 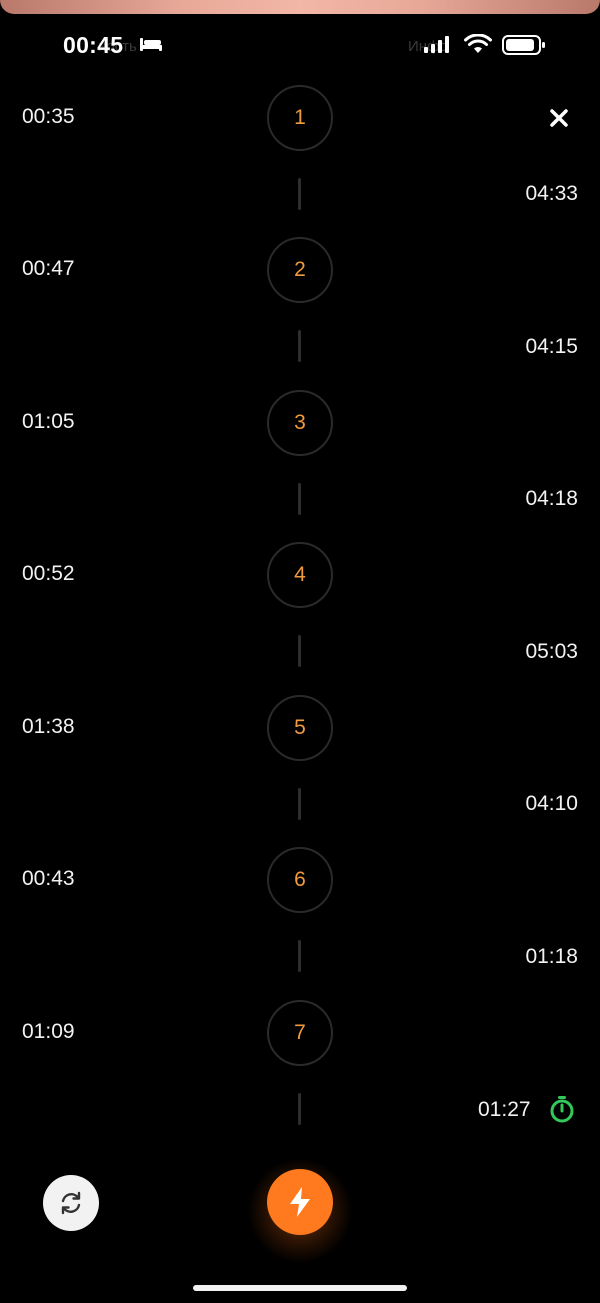 I want to click on lap-number: 6, so click(x=300, y=879).